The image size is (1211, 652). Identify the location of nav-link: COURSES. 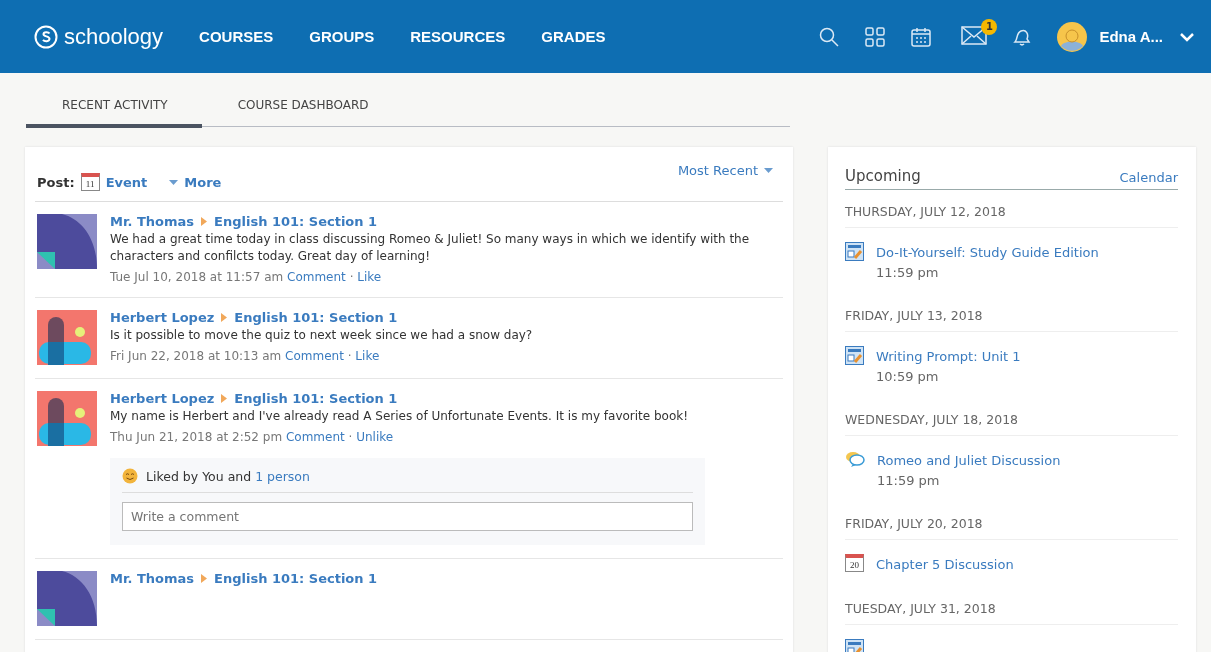
(236, 36).